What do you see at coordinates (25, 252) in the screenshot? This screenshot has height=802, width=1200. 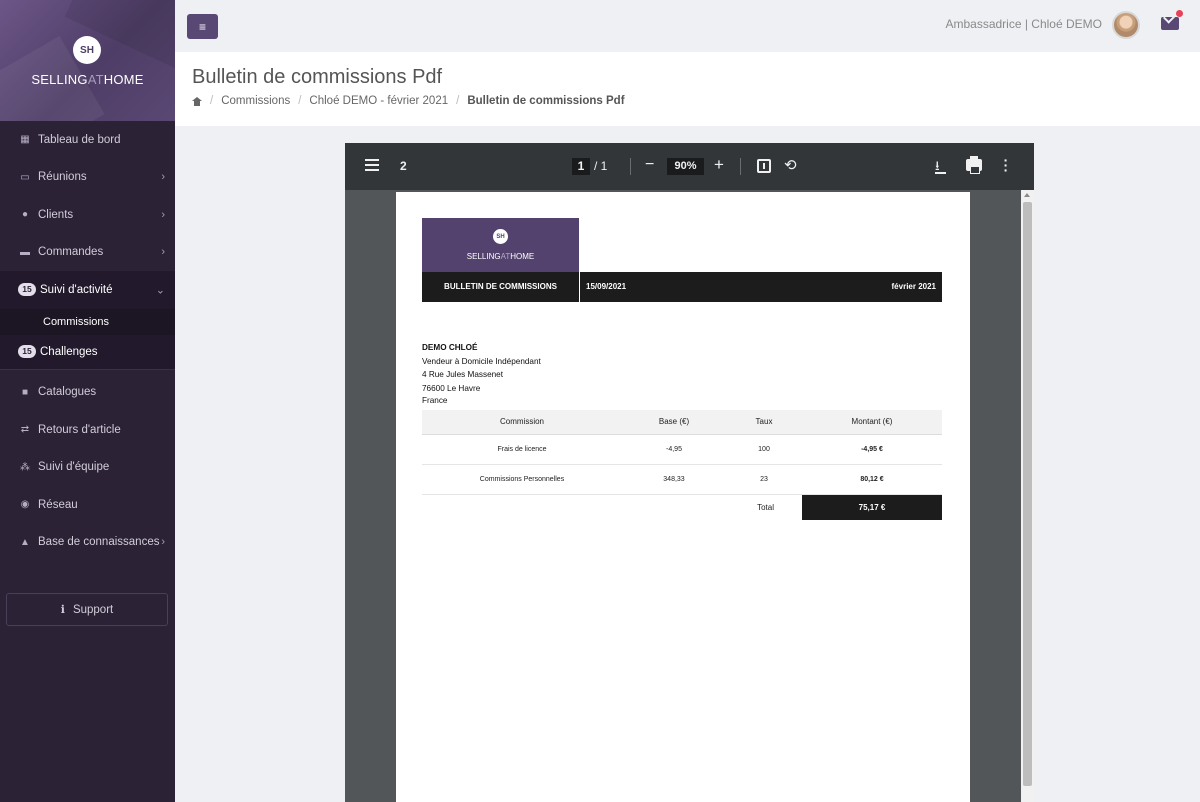 I see `credit-card-icon: ▬` at bounding box center [25, 252].